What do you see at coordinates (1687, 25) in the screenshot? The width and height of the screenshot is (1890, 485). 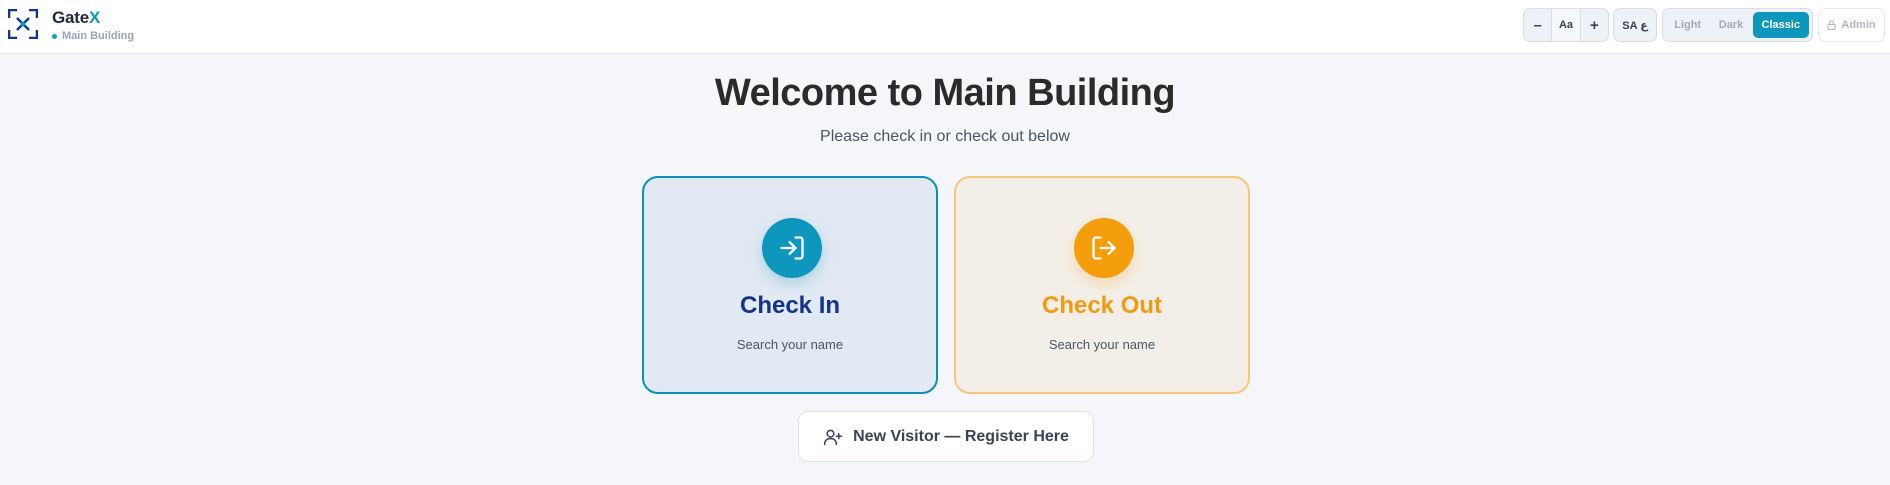 I see `theme-light-button: Light` at bounding box center [1687, 25].